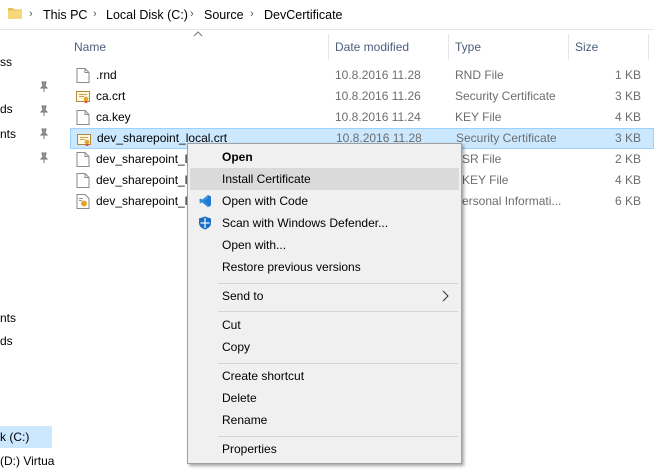 The image size is (654, 475). Describe the element at coordinates (324, 325) in the screenshot. I see `menu-item-cut: Cut` at that location.